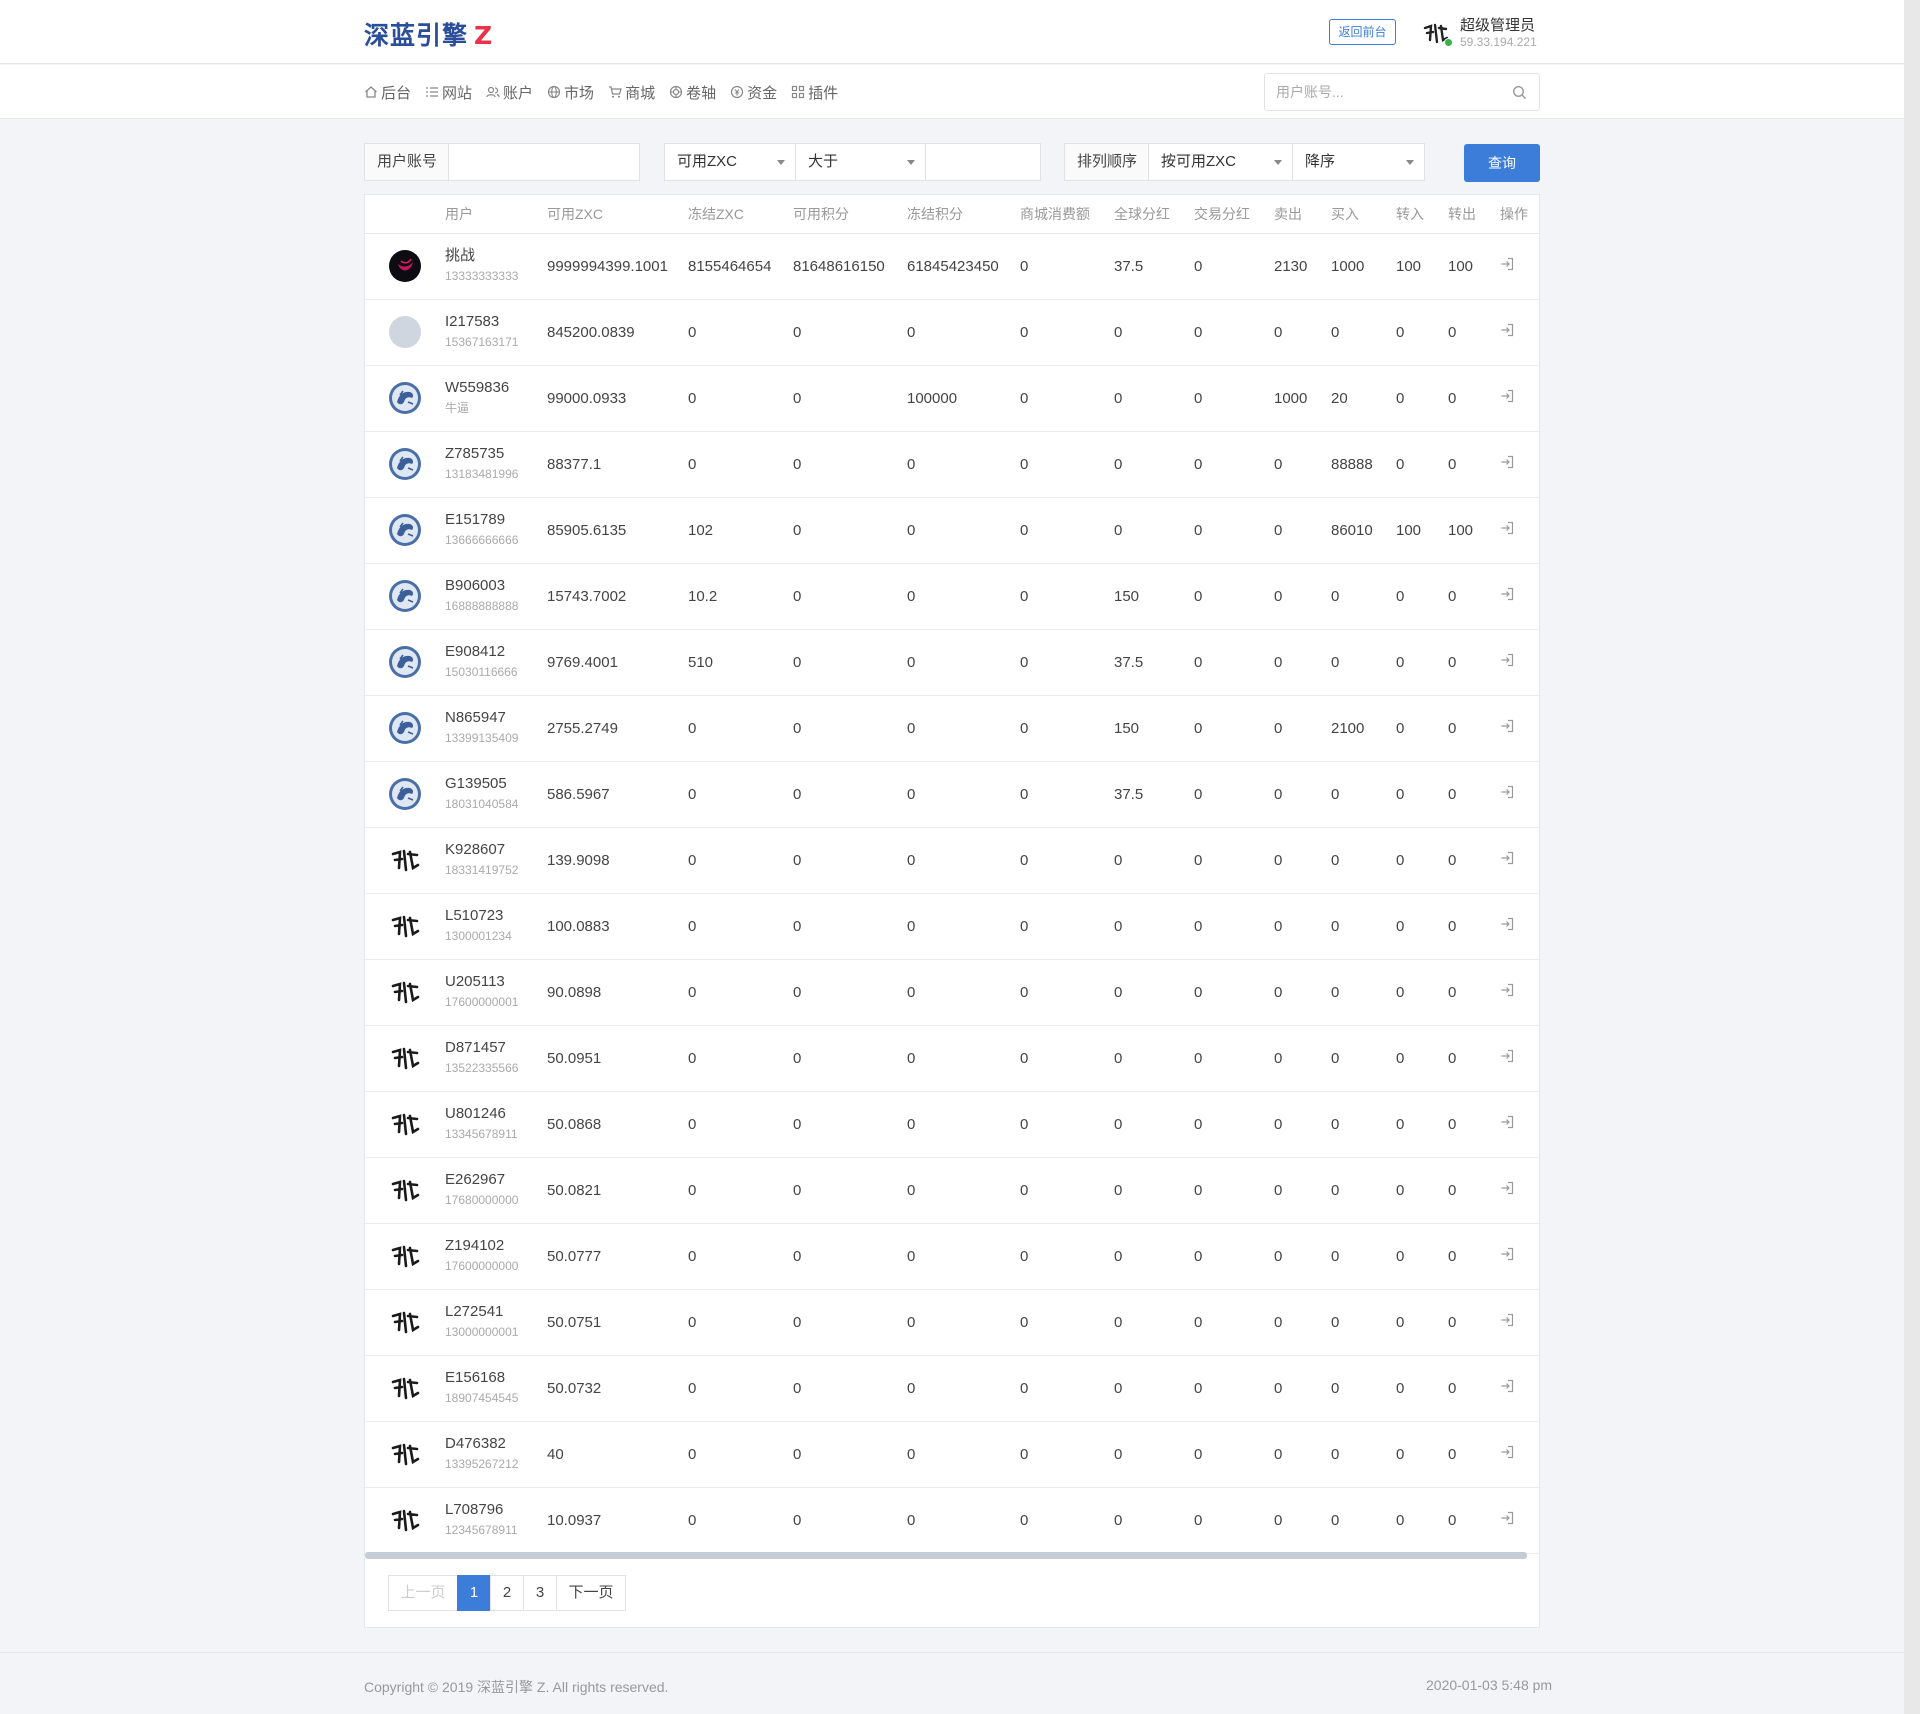 This screenshot has height=1714, width=1920. What do you see at coordinates (496, 784) in the screenshot?
I see `user-name: G139505` at bounding box center [496, 784].